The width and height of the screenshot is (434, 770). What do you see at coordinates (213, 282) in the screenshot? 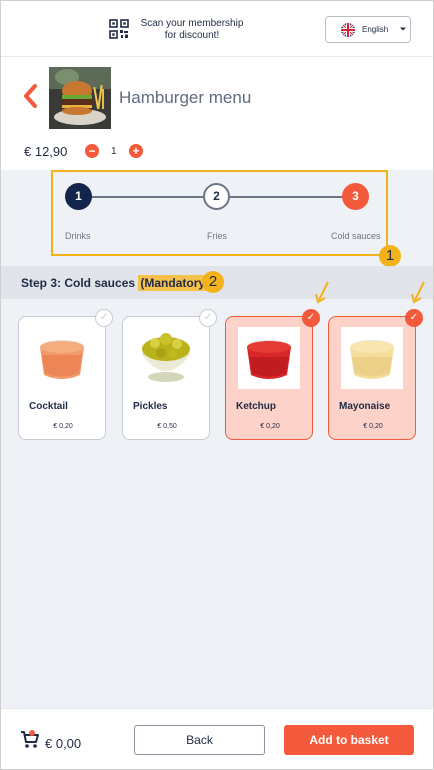
I see `annotation-badge-2: 2` at bounding box center [213, 282].